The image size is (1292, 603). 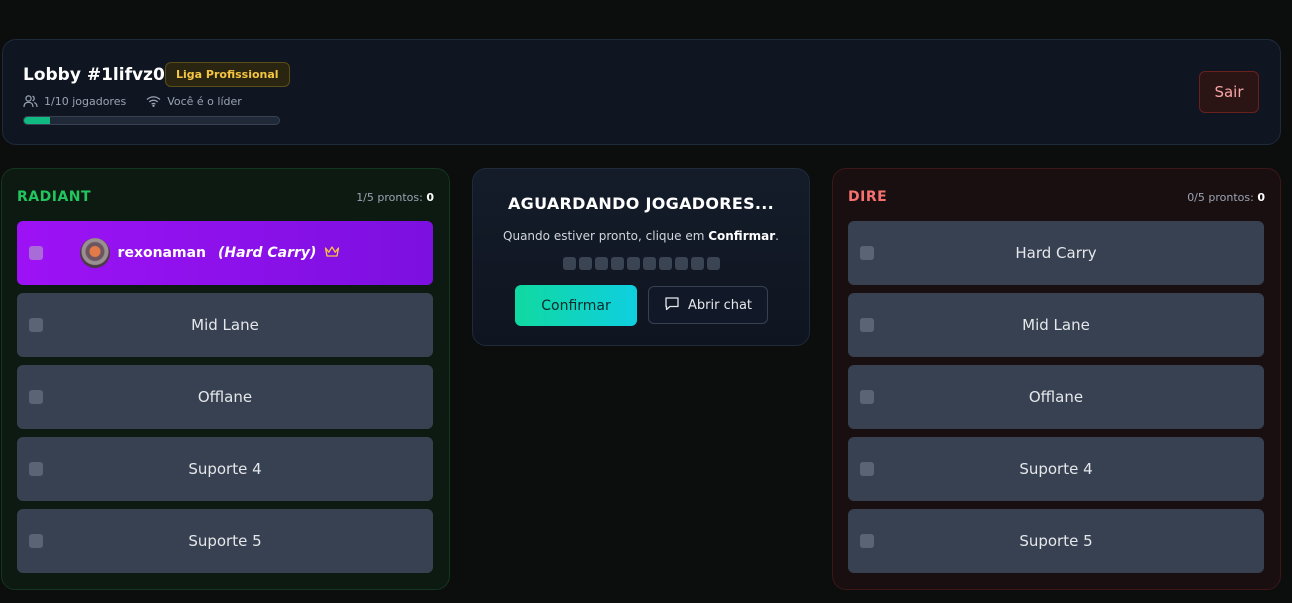 I want to click on dire-slot-offlane: Offlane, so click(x=1056, y=397).